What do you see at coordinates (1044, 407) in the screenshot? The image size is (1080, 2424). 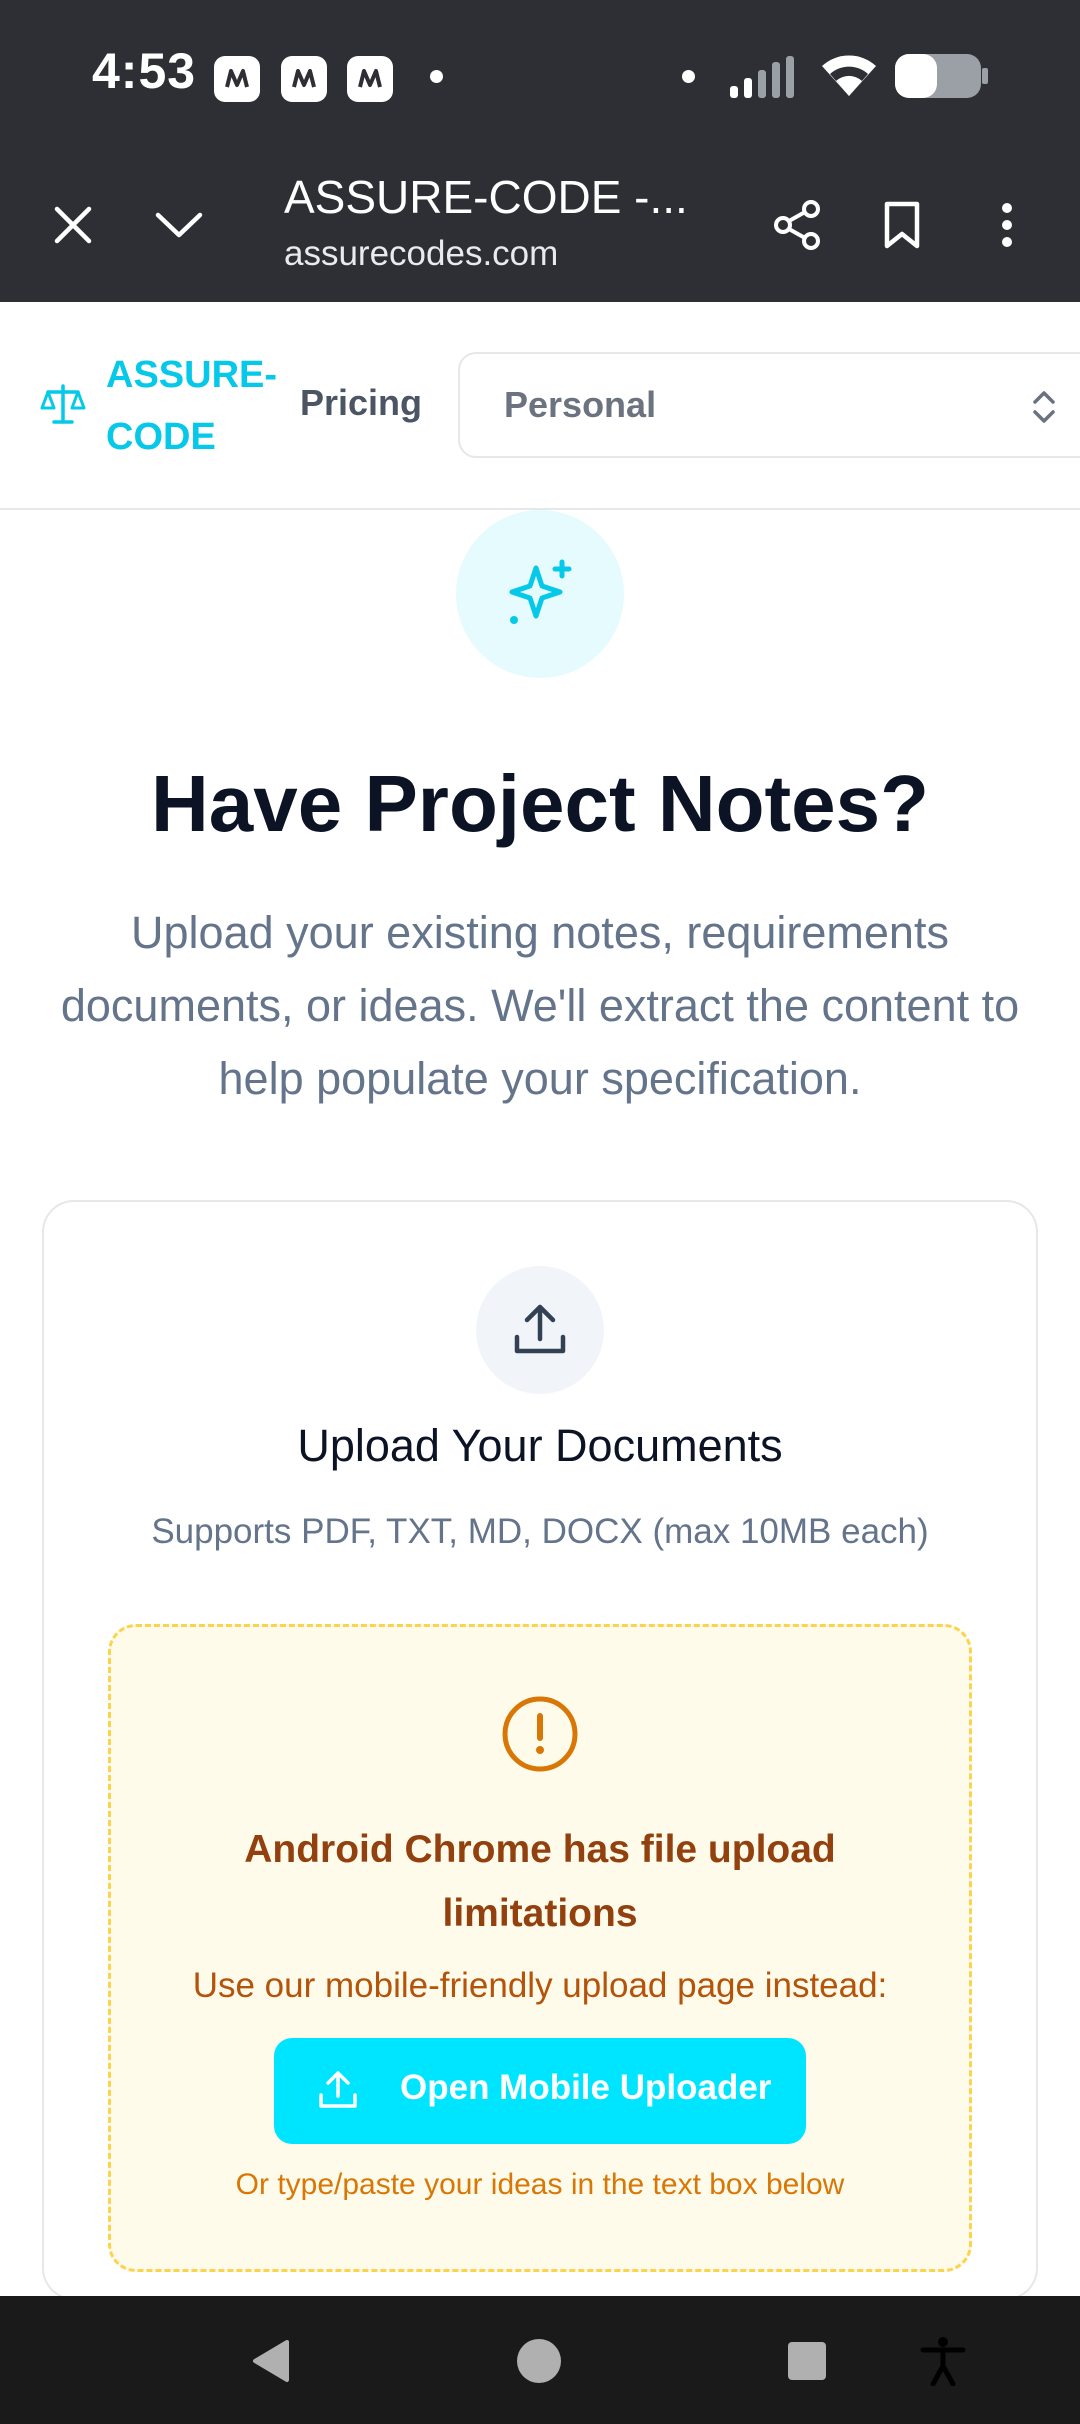 I see `chevron-updown-icon` at bounding box center [1044, 407].